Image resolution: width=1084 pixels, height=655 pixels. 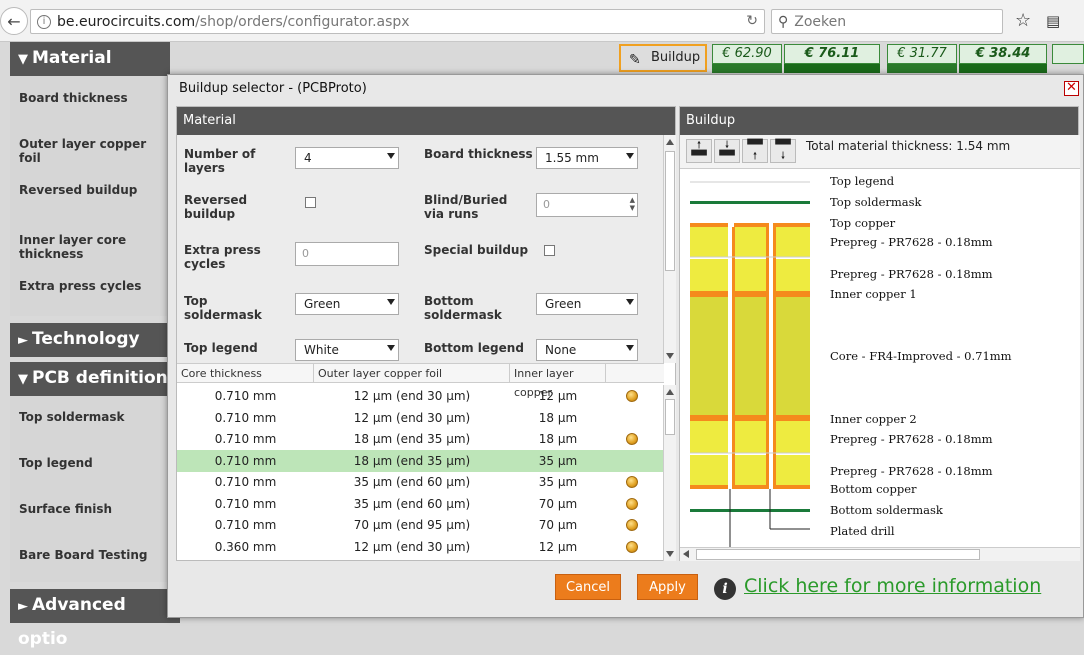 What do you see at coordinates (669, 473) in the screenshot?
I see `grid-scrollbar` at bounding box center [669, 473].